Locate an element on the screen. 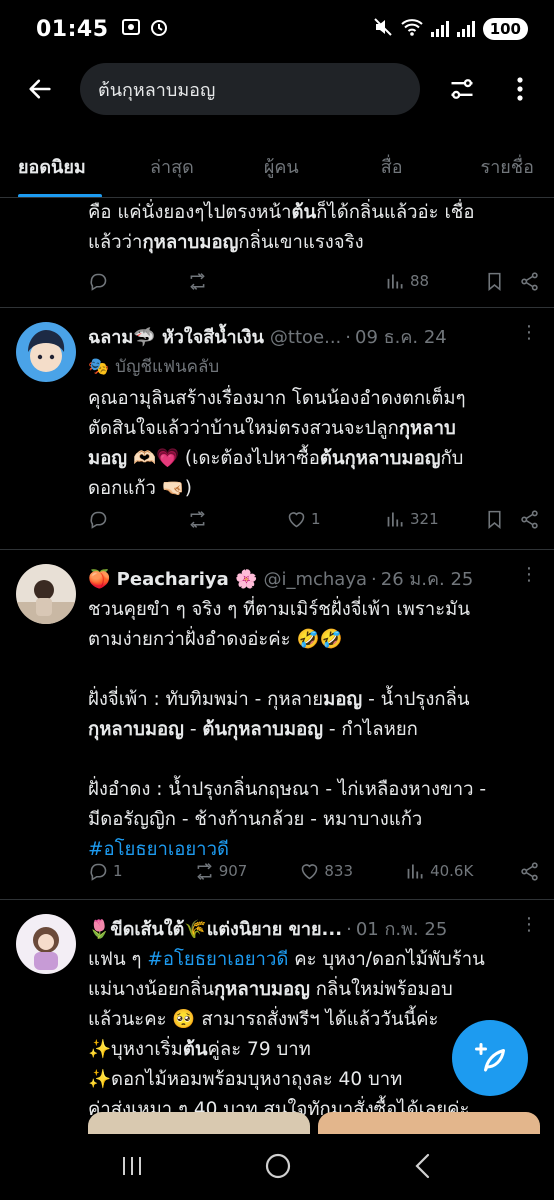  home-icon is located at coordinates (278, 1166).